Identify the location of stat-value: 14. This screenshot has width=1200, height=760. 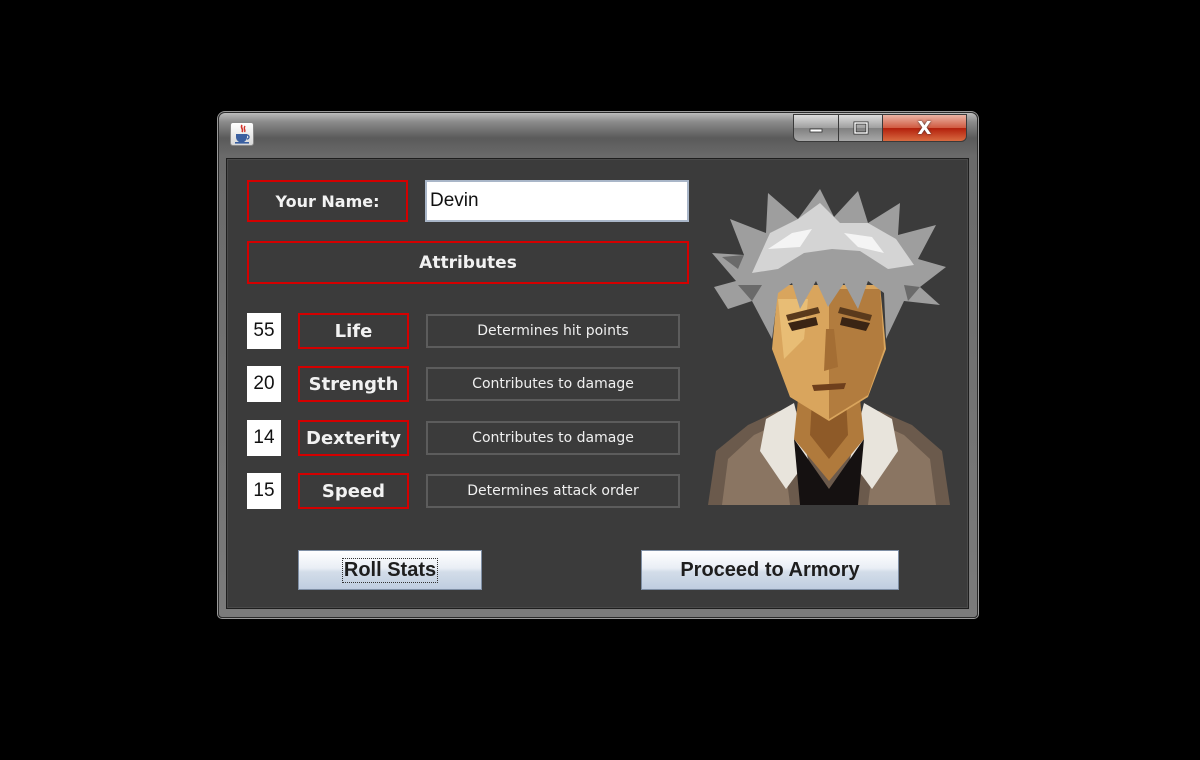
(264, 438).